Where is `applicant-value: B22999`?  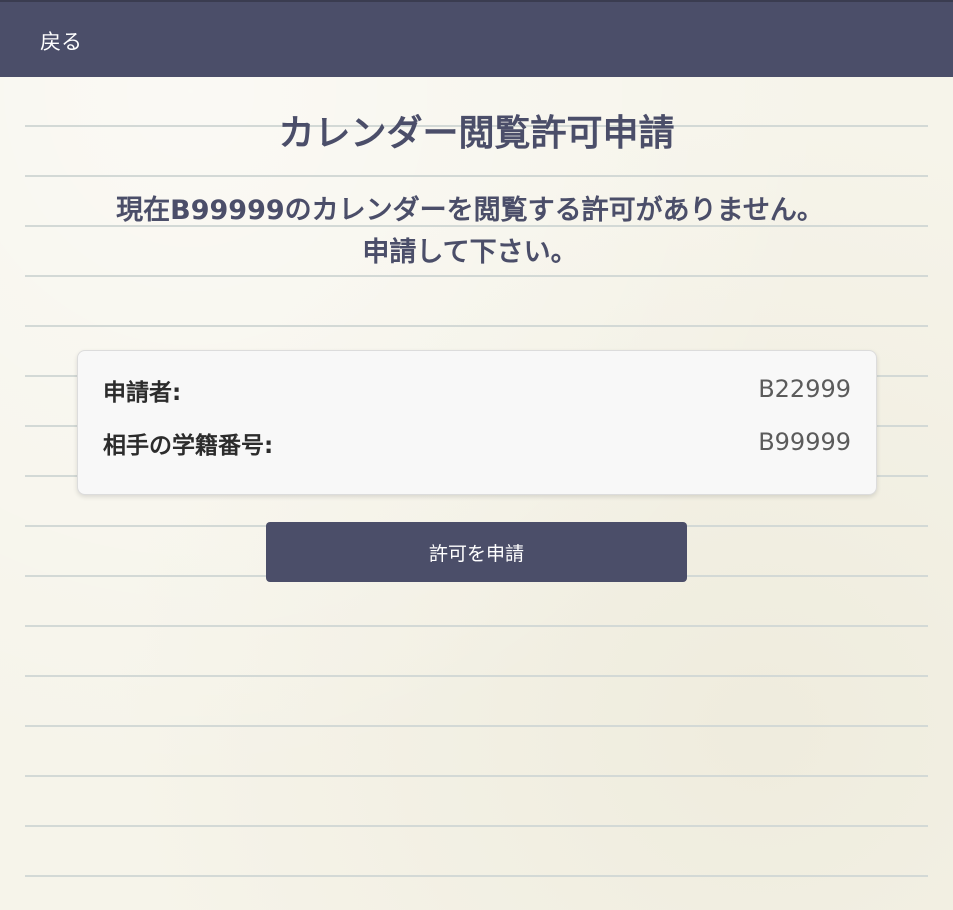 applicant-value: B22999 is located at coordinates (804, 389).